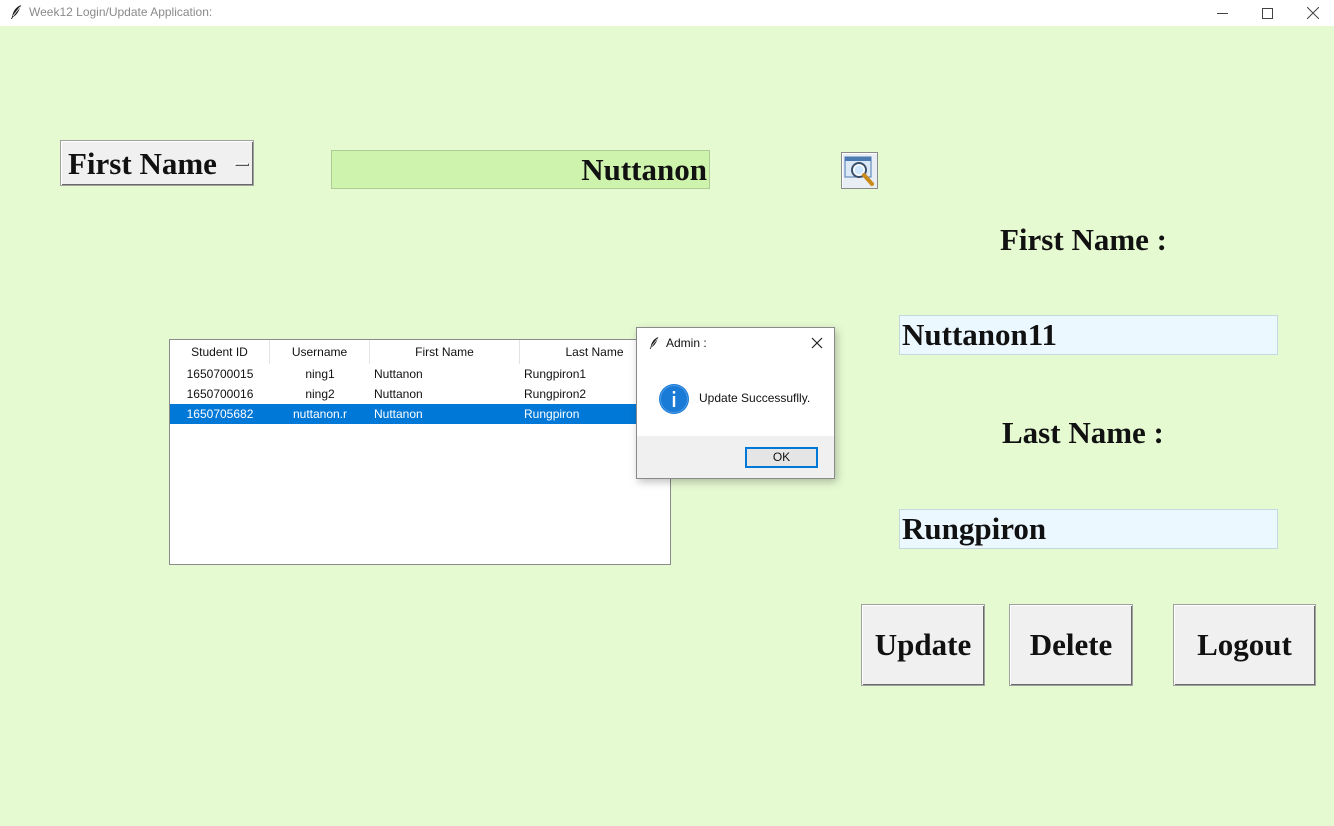  I want to click on title-bar: Week12 Login/Update Application:, so click(667, 13).